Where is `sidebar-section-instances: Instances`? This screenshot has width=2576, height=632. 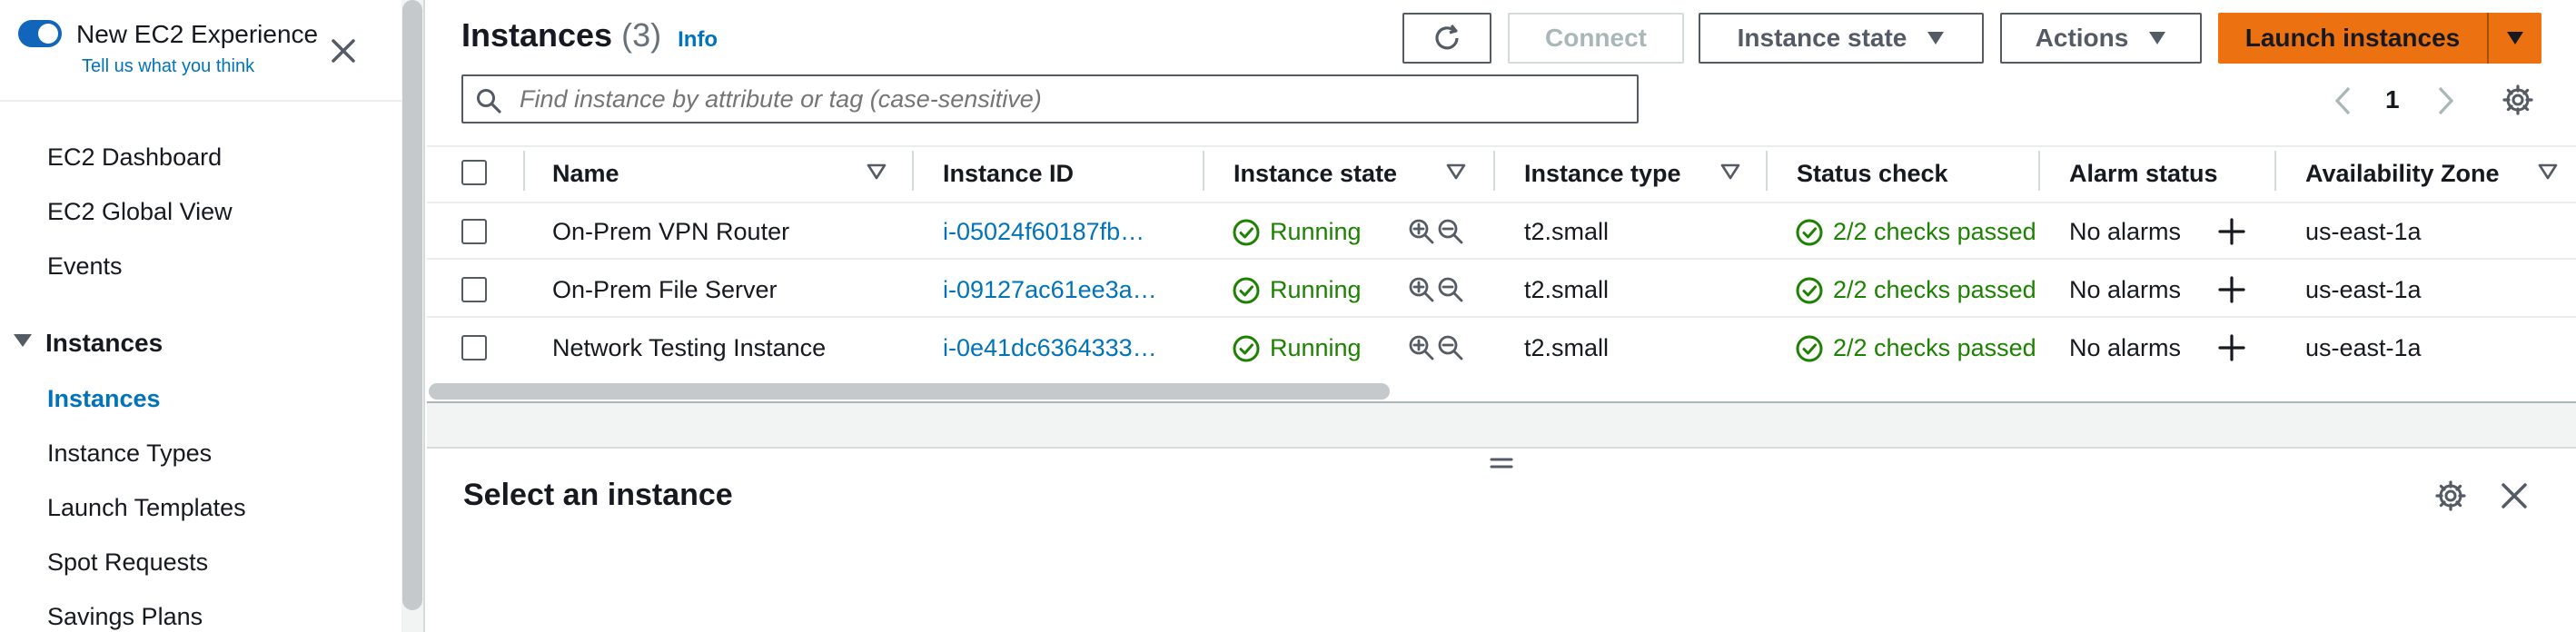 sidebar-section-instances: Instances is located at coordinates (104, 344).